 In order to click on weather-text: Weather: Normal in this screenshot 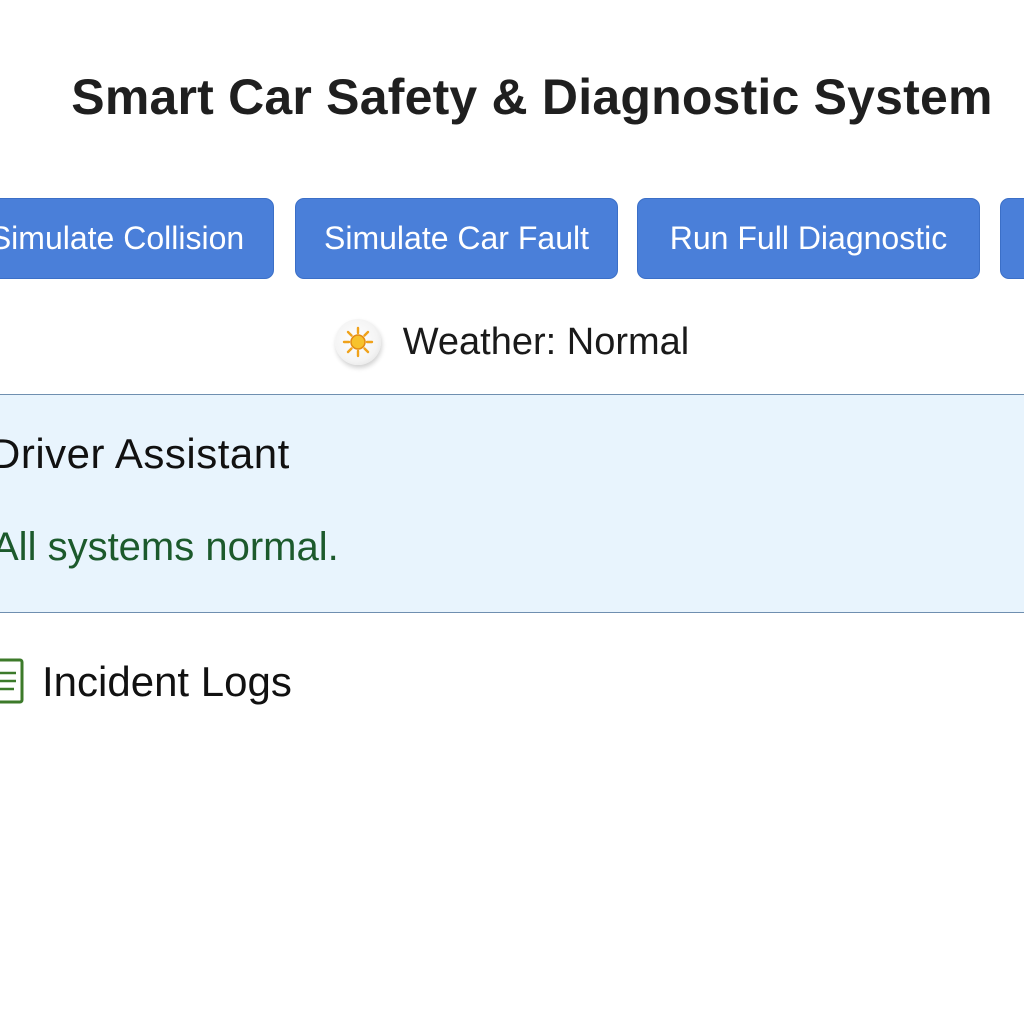, I will do `click(546, 341)`.